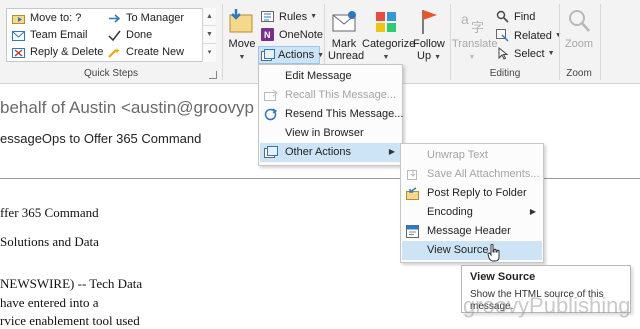  I want to click on header-divider, so click(320, 178).